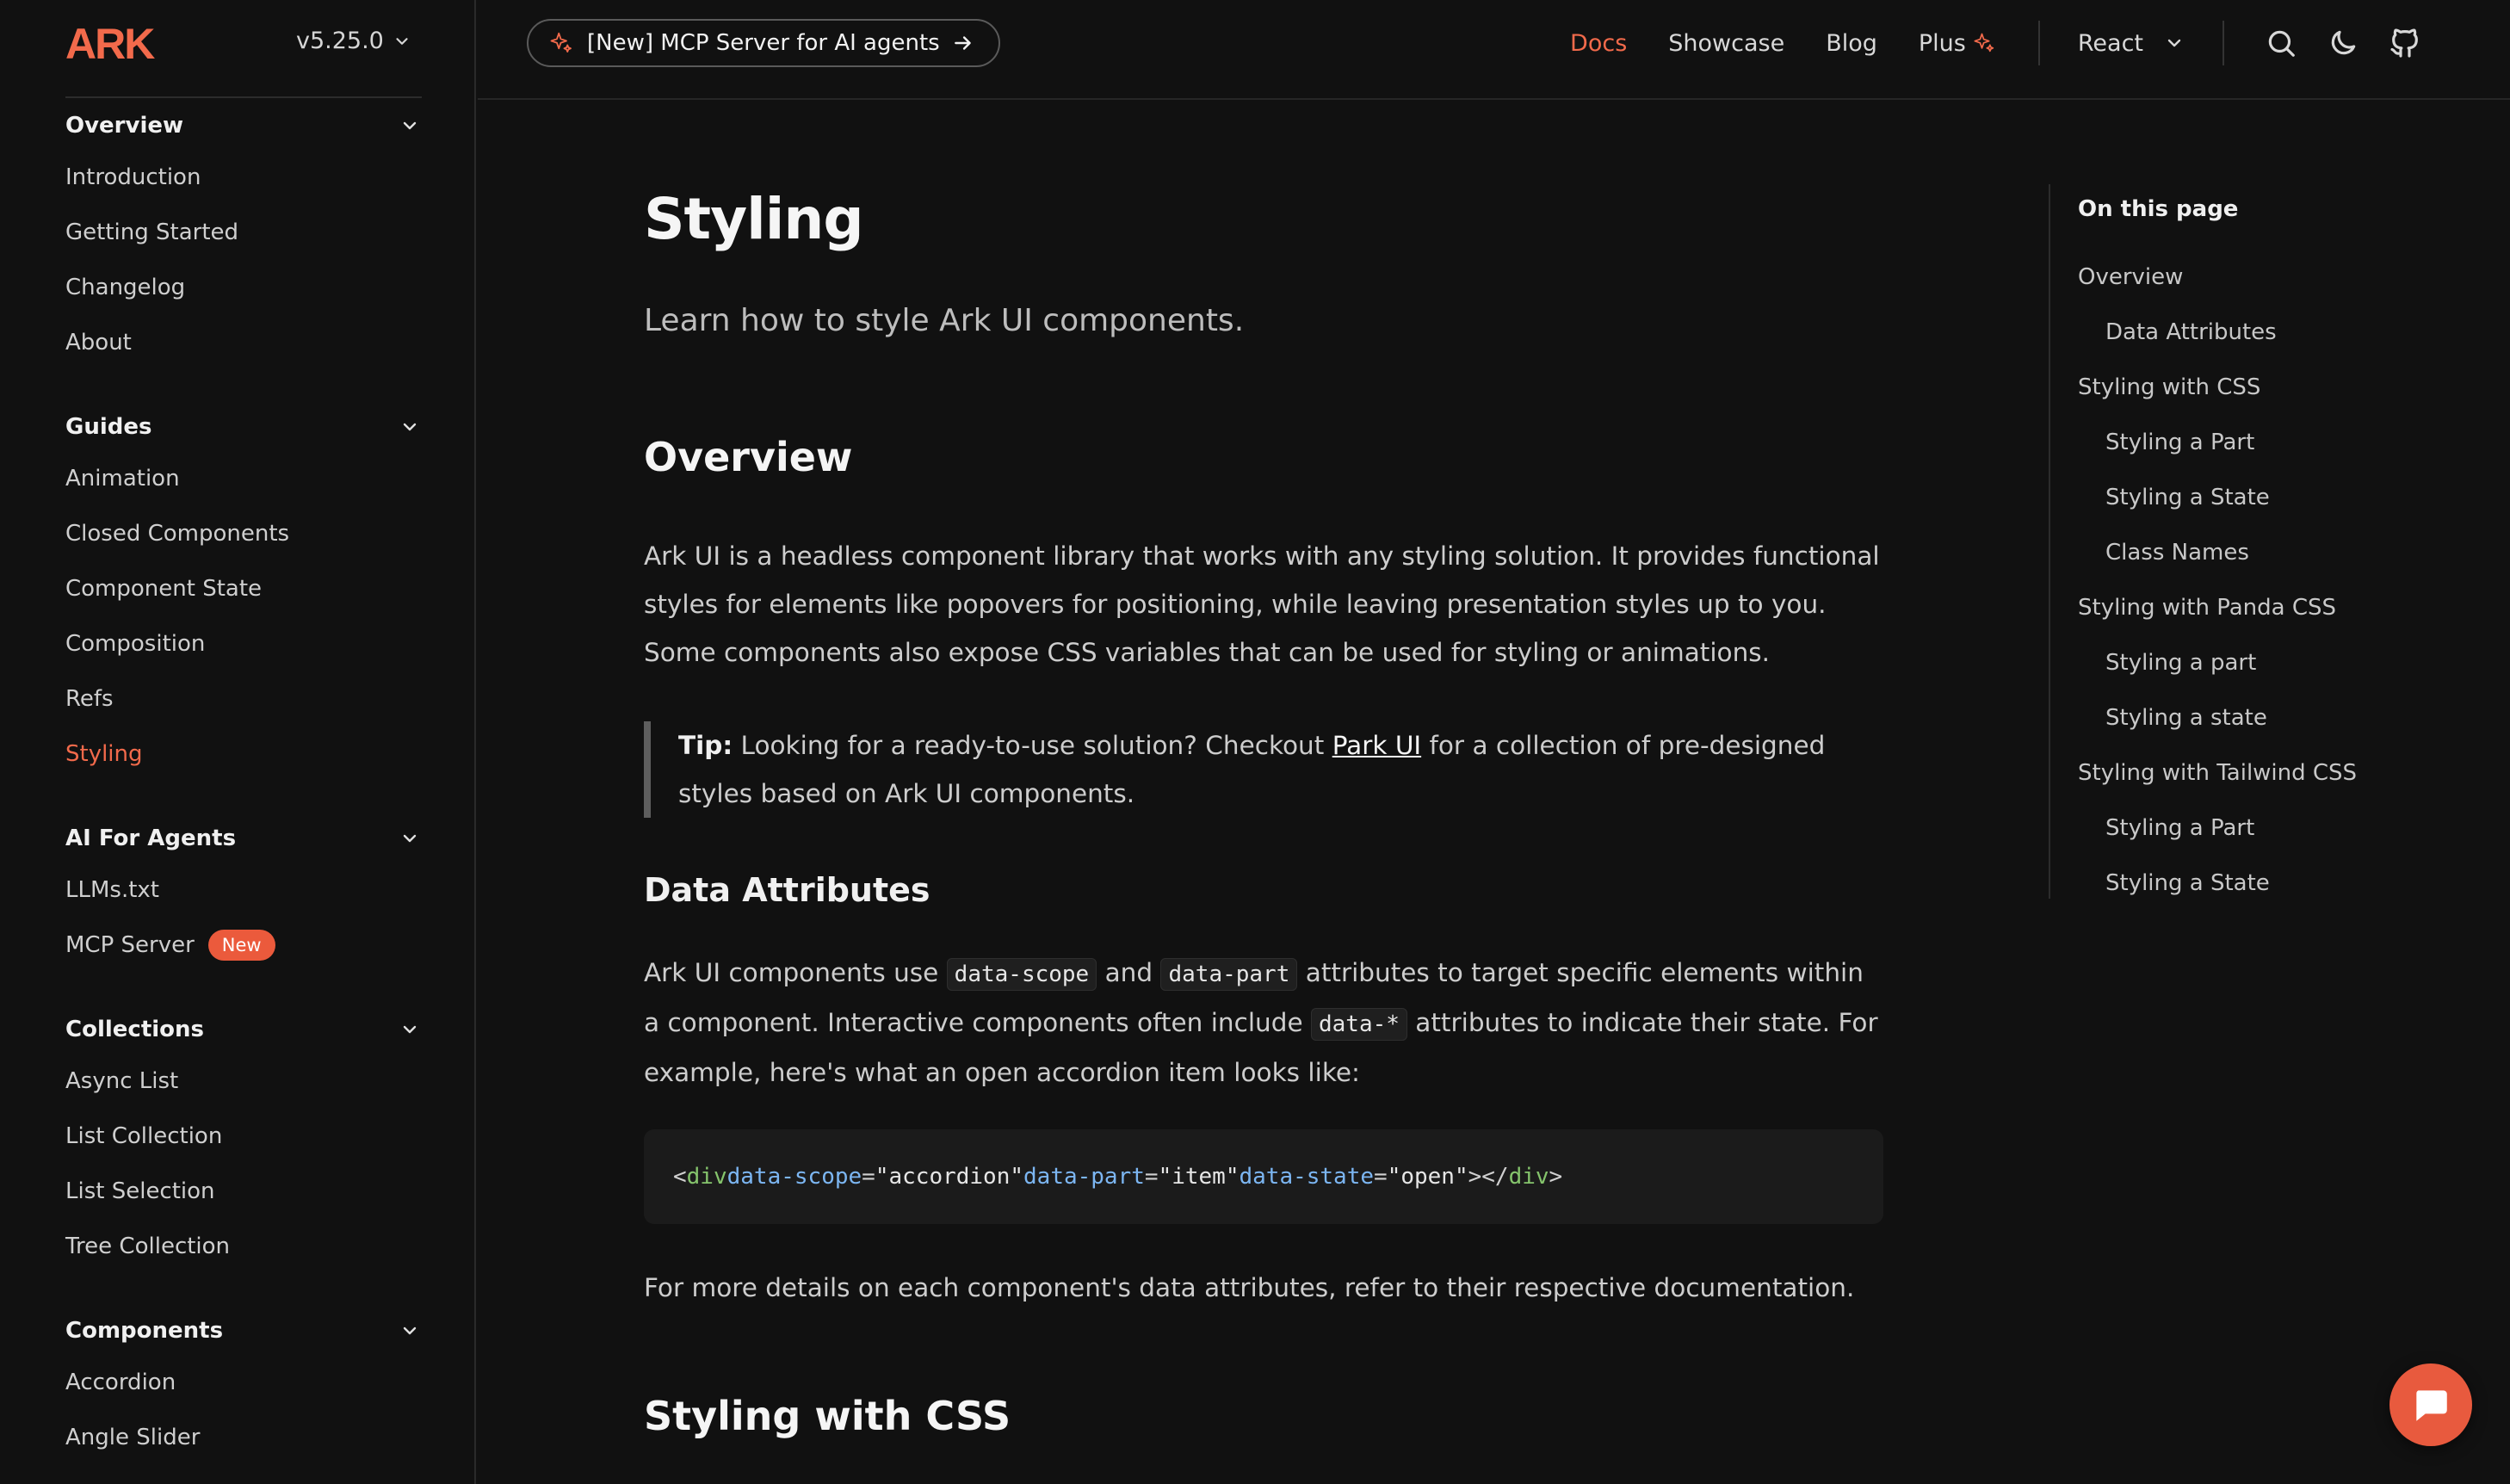 The width and height of the screenshot is (2510, 1484). Describe the element at coordinates (680, 1177) in the screenshot. I see `code-token: <` at that location.